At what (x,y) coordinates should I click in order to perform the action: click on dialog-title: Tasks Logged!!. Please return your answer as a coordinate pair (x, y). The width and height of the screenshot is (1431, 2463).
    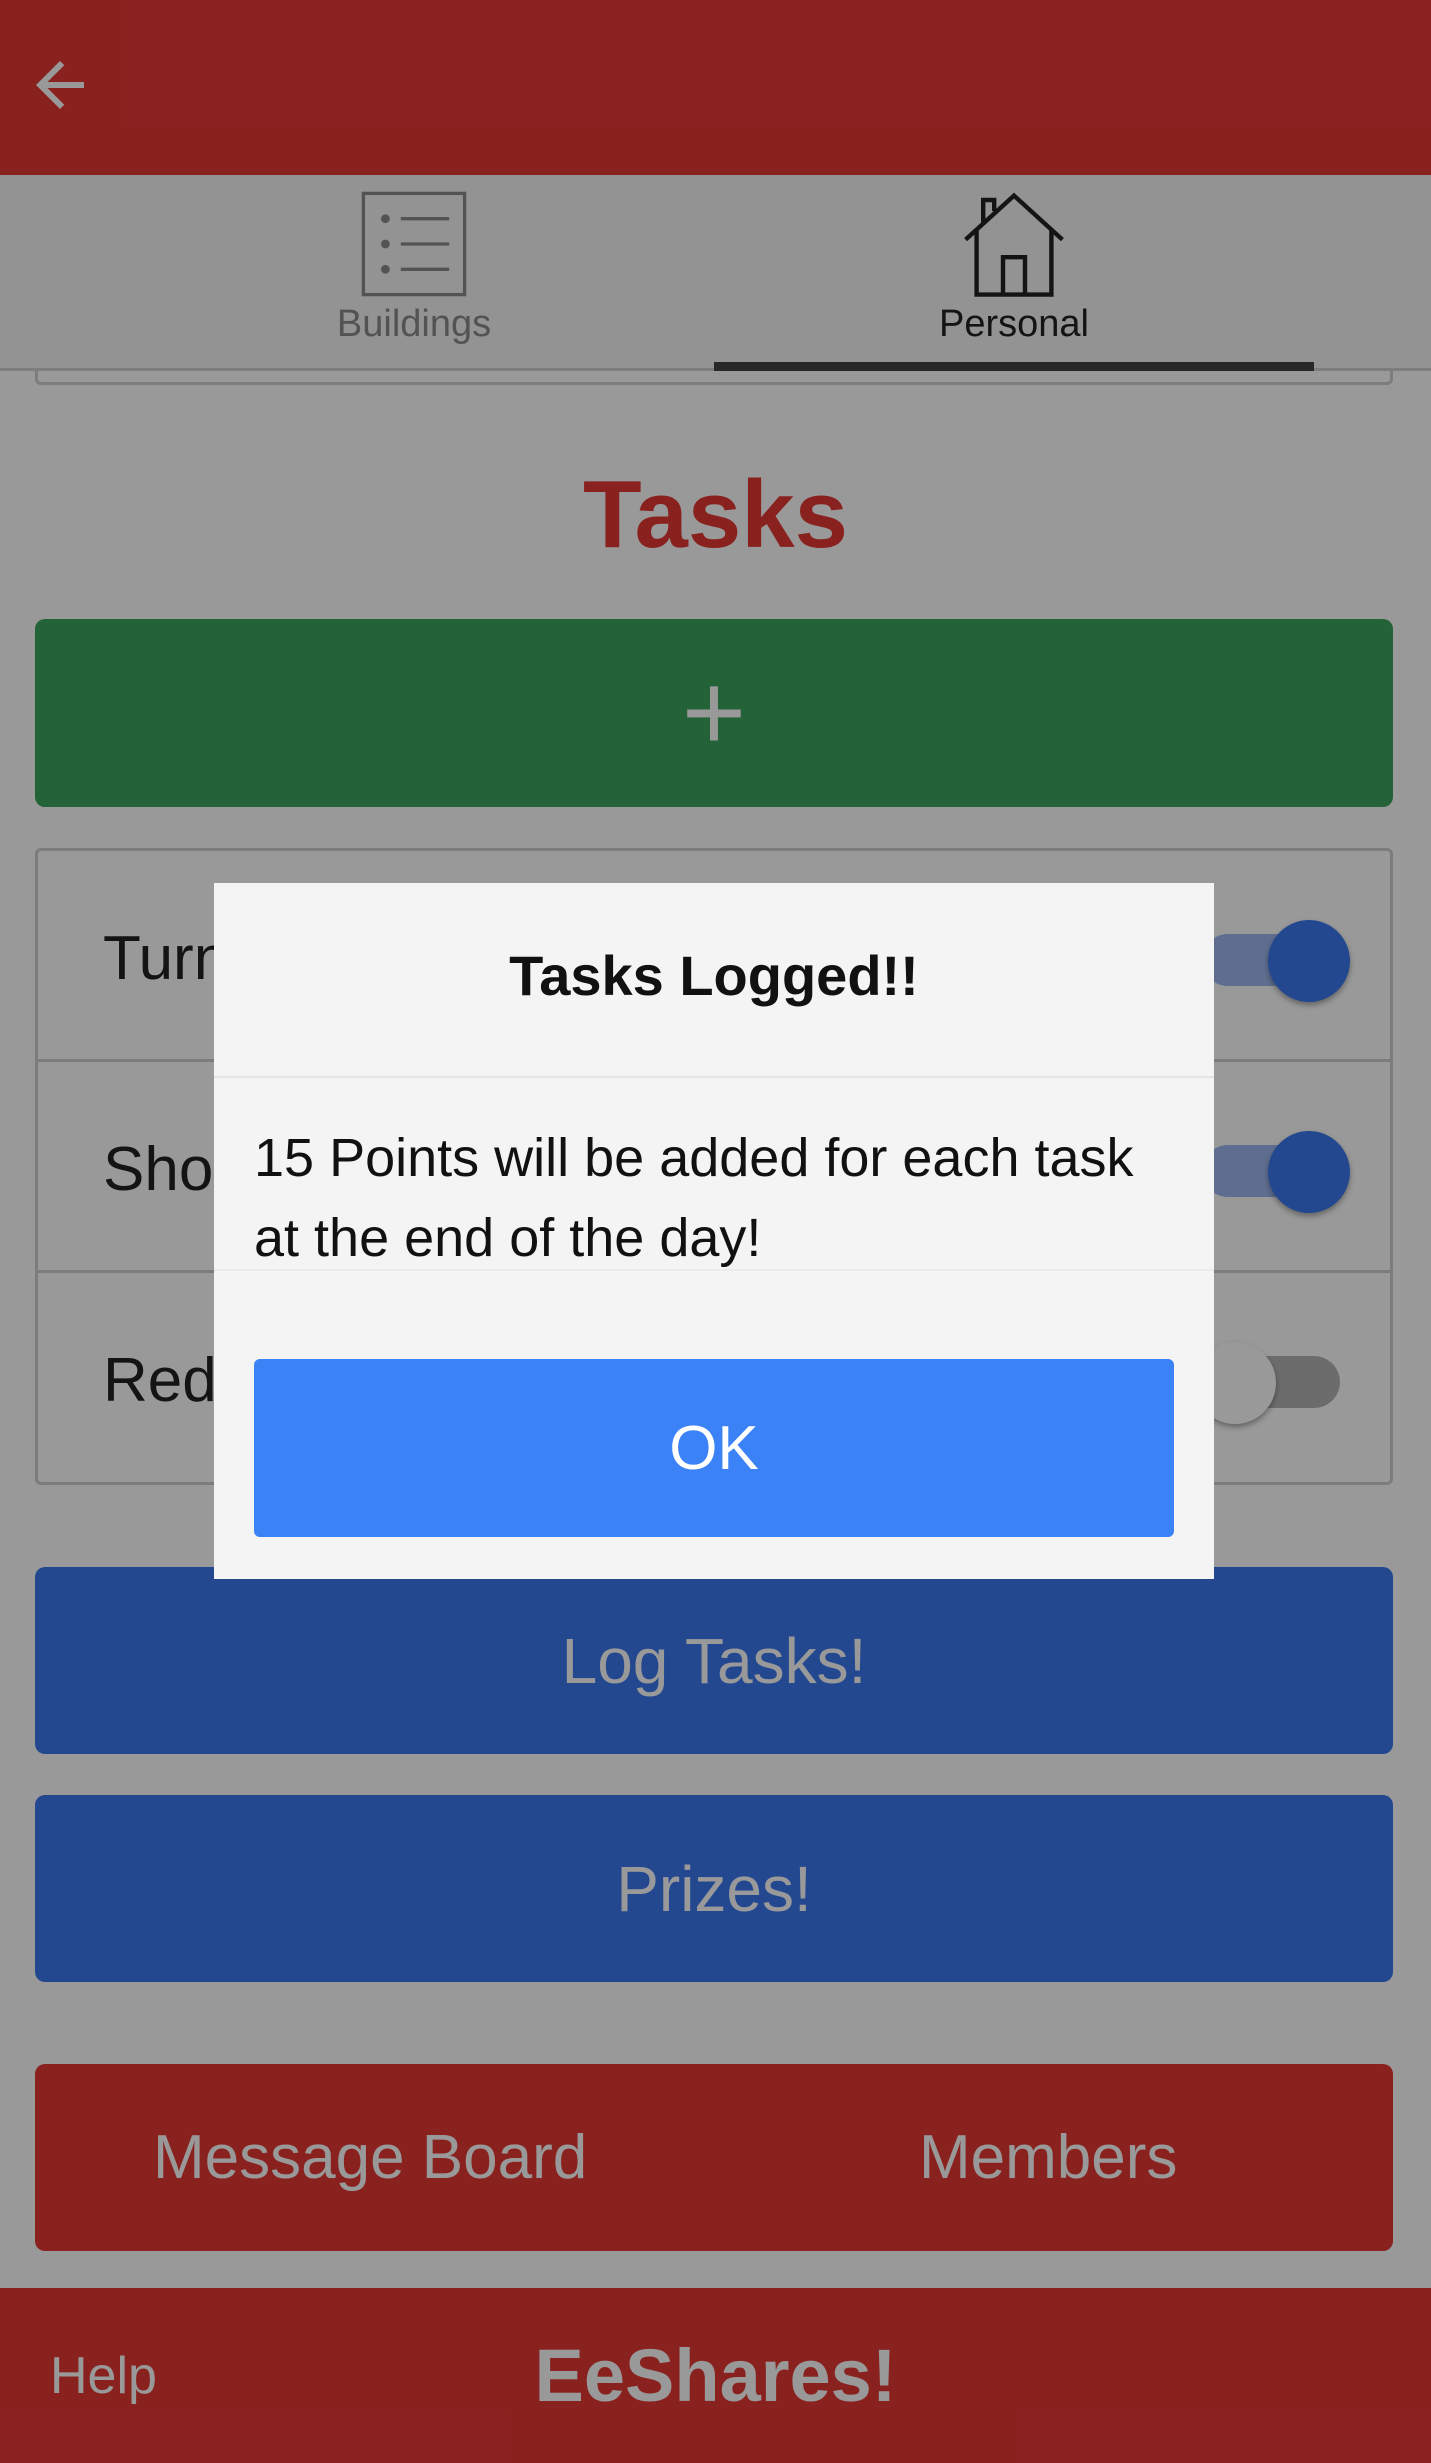
    Looking at the image, I should click on (714, 975).